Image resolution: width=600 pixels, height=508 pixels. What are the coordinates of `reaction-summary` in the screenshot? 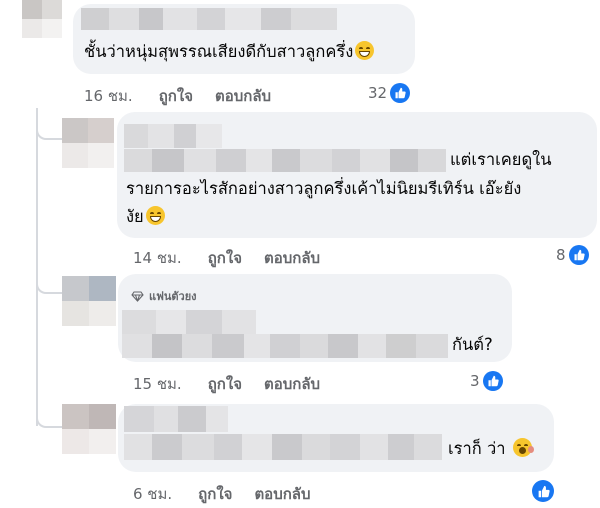 It's located at (541, 491).